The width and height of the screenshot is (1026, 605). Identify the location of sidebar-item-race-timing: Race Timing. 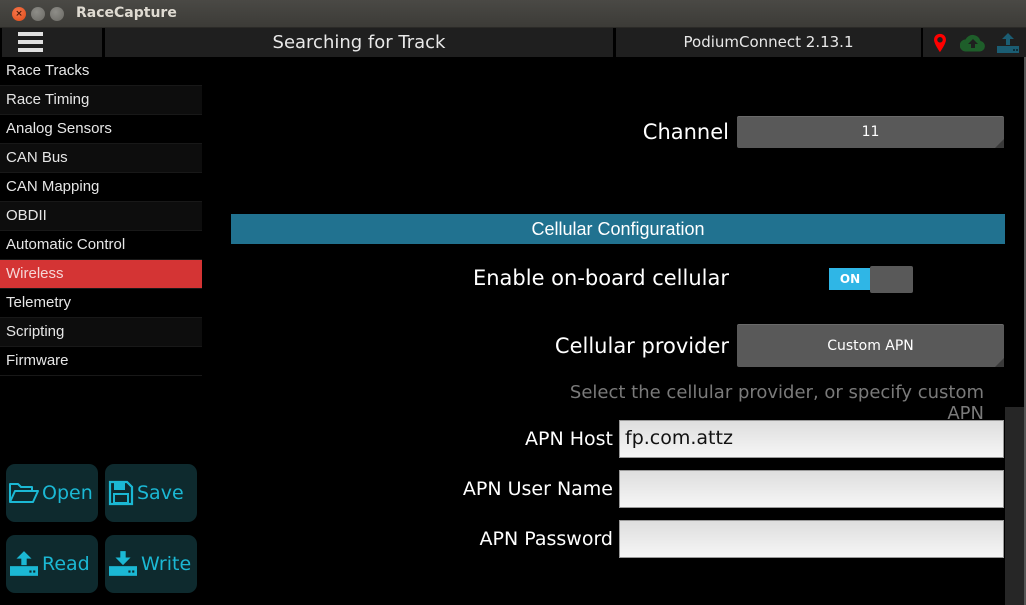
(101, 100).